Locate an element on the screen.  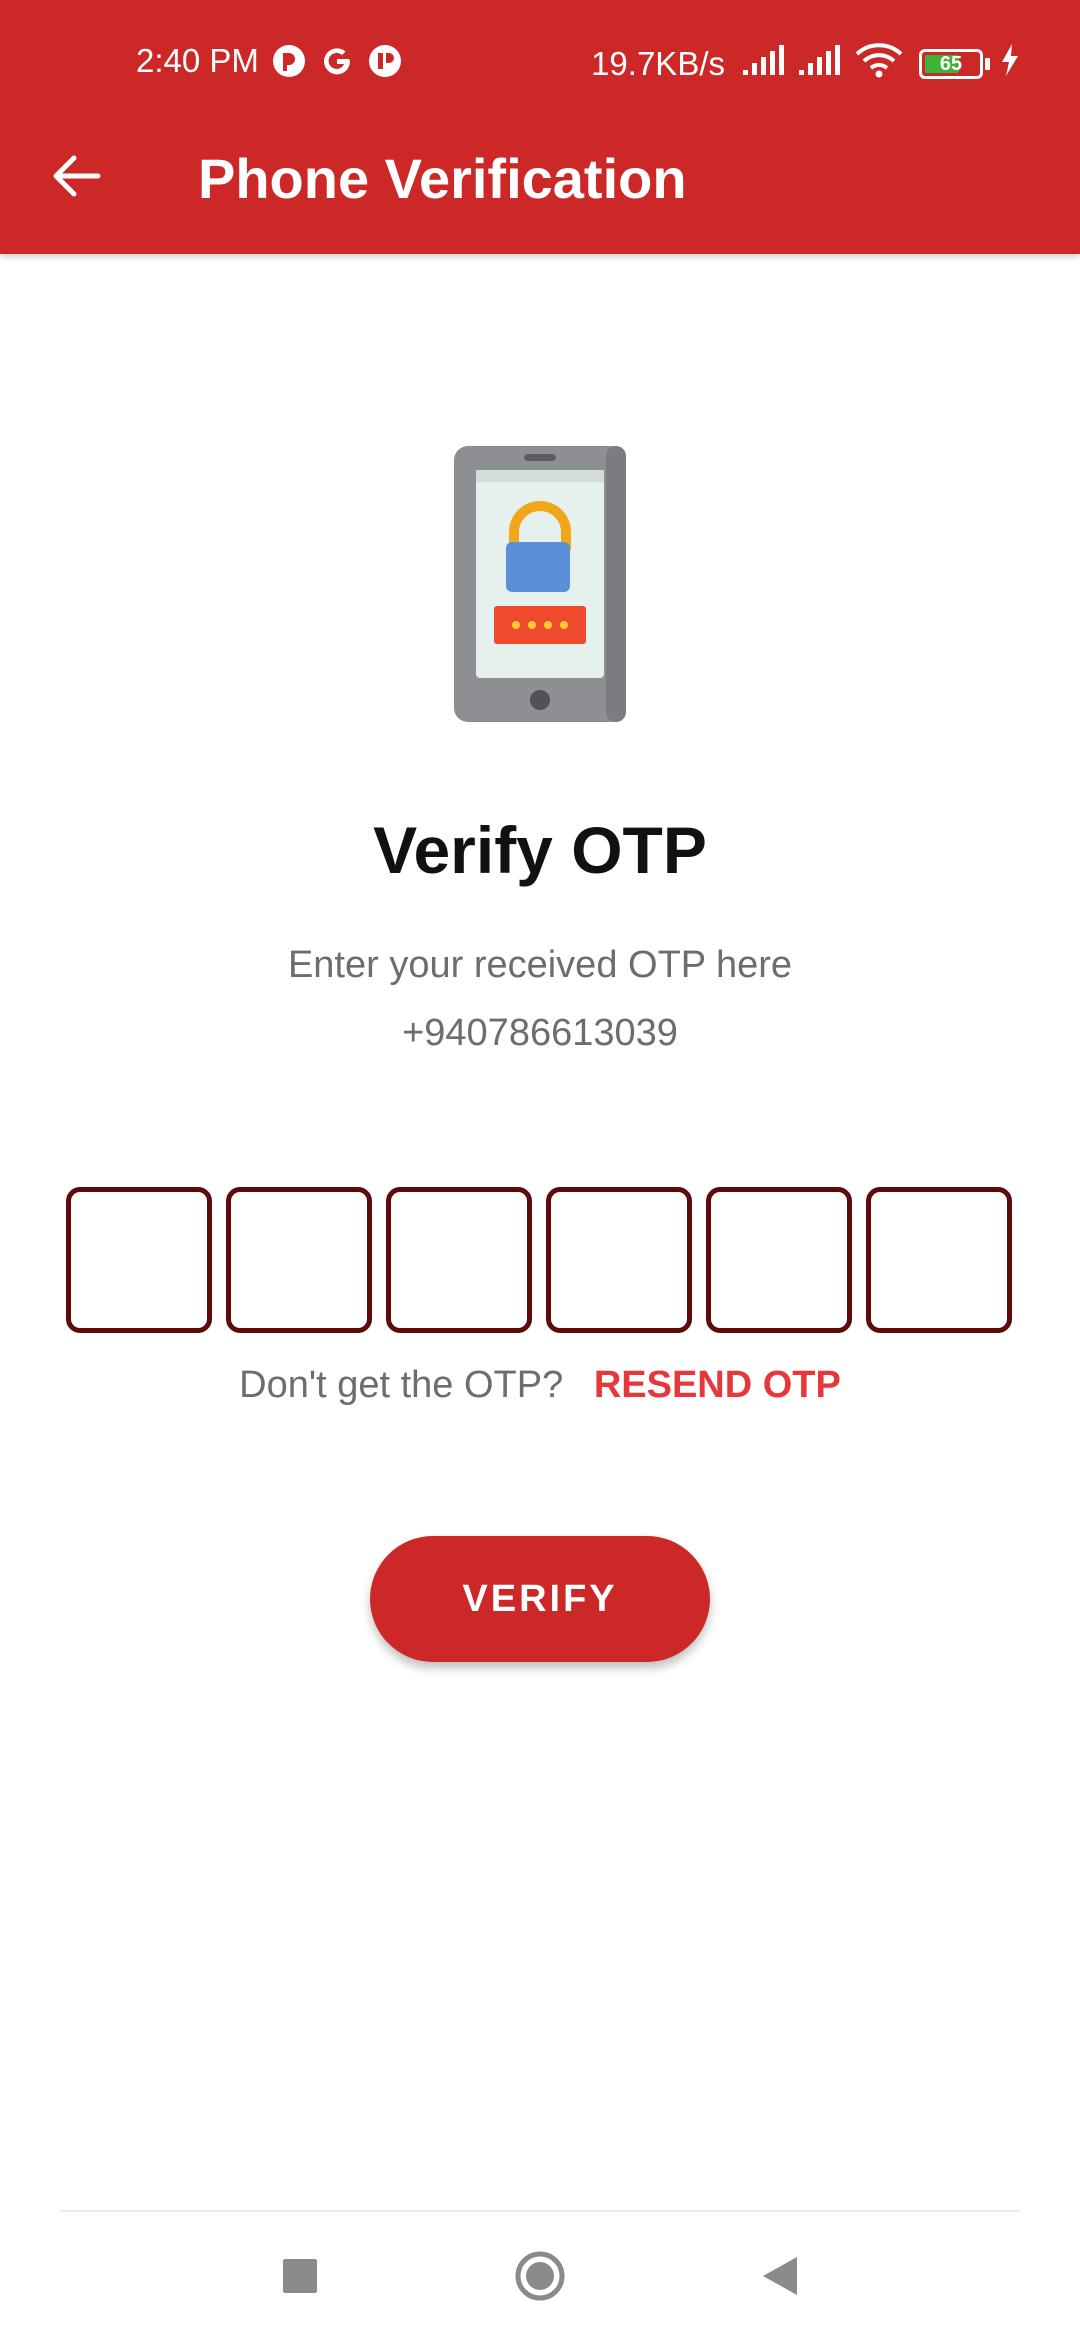
page-title: Phone Verification is located at coordinates (442, 178).